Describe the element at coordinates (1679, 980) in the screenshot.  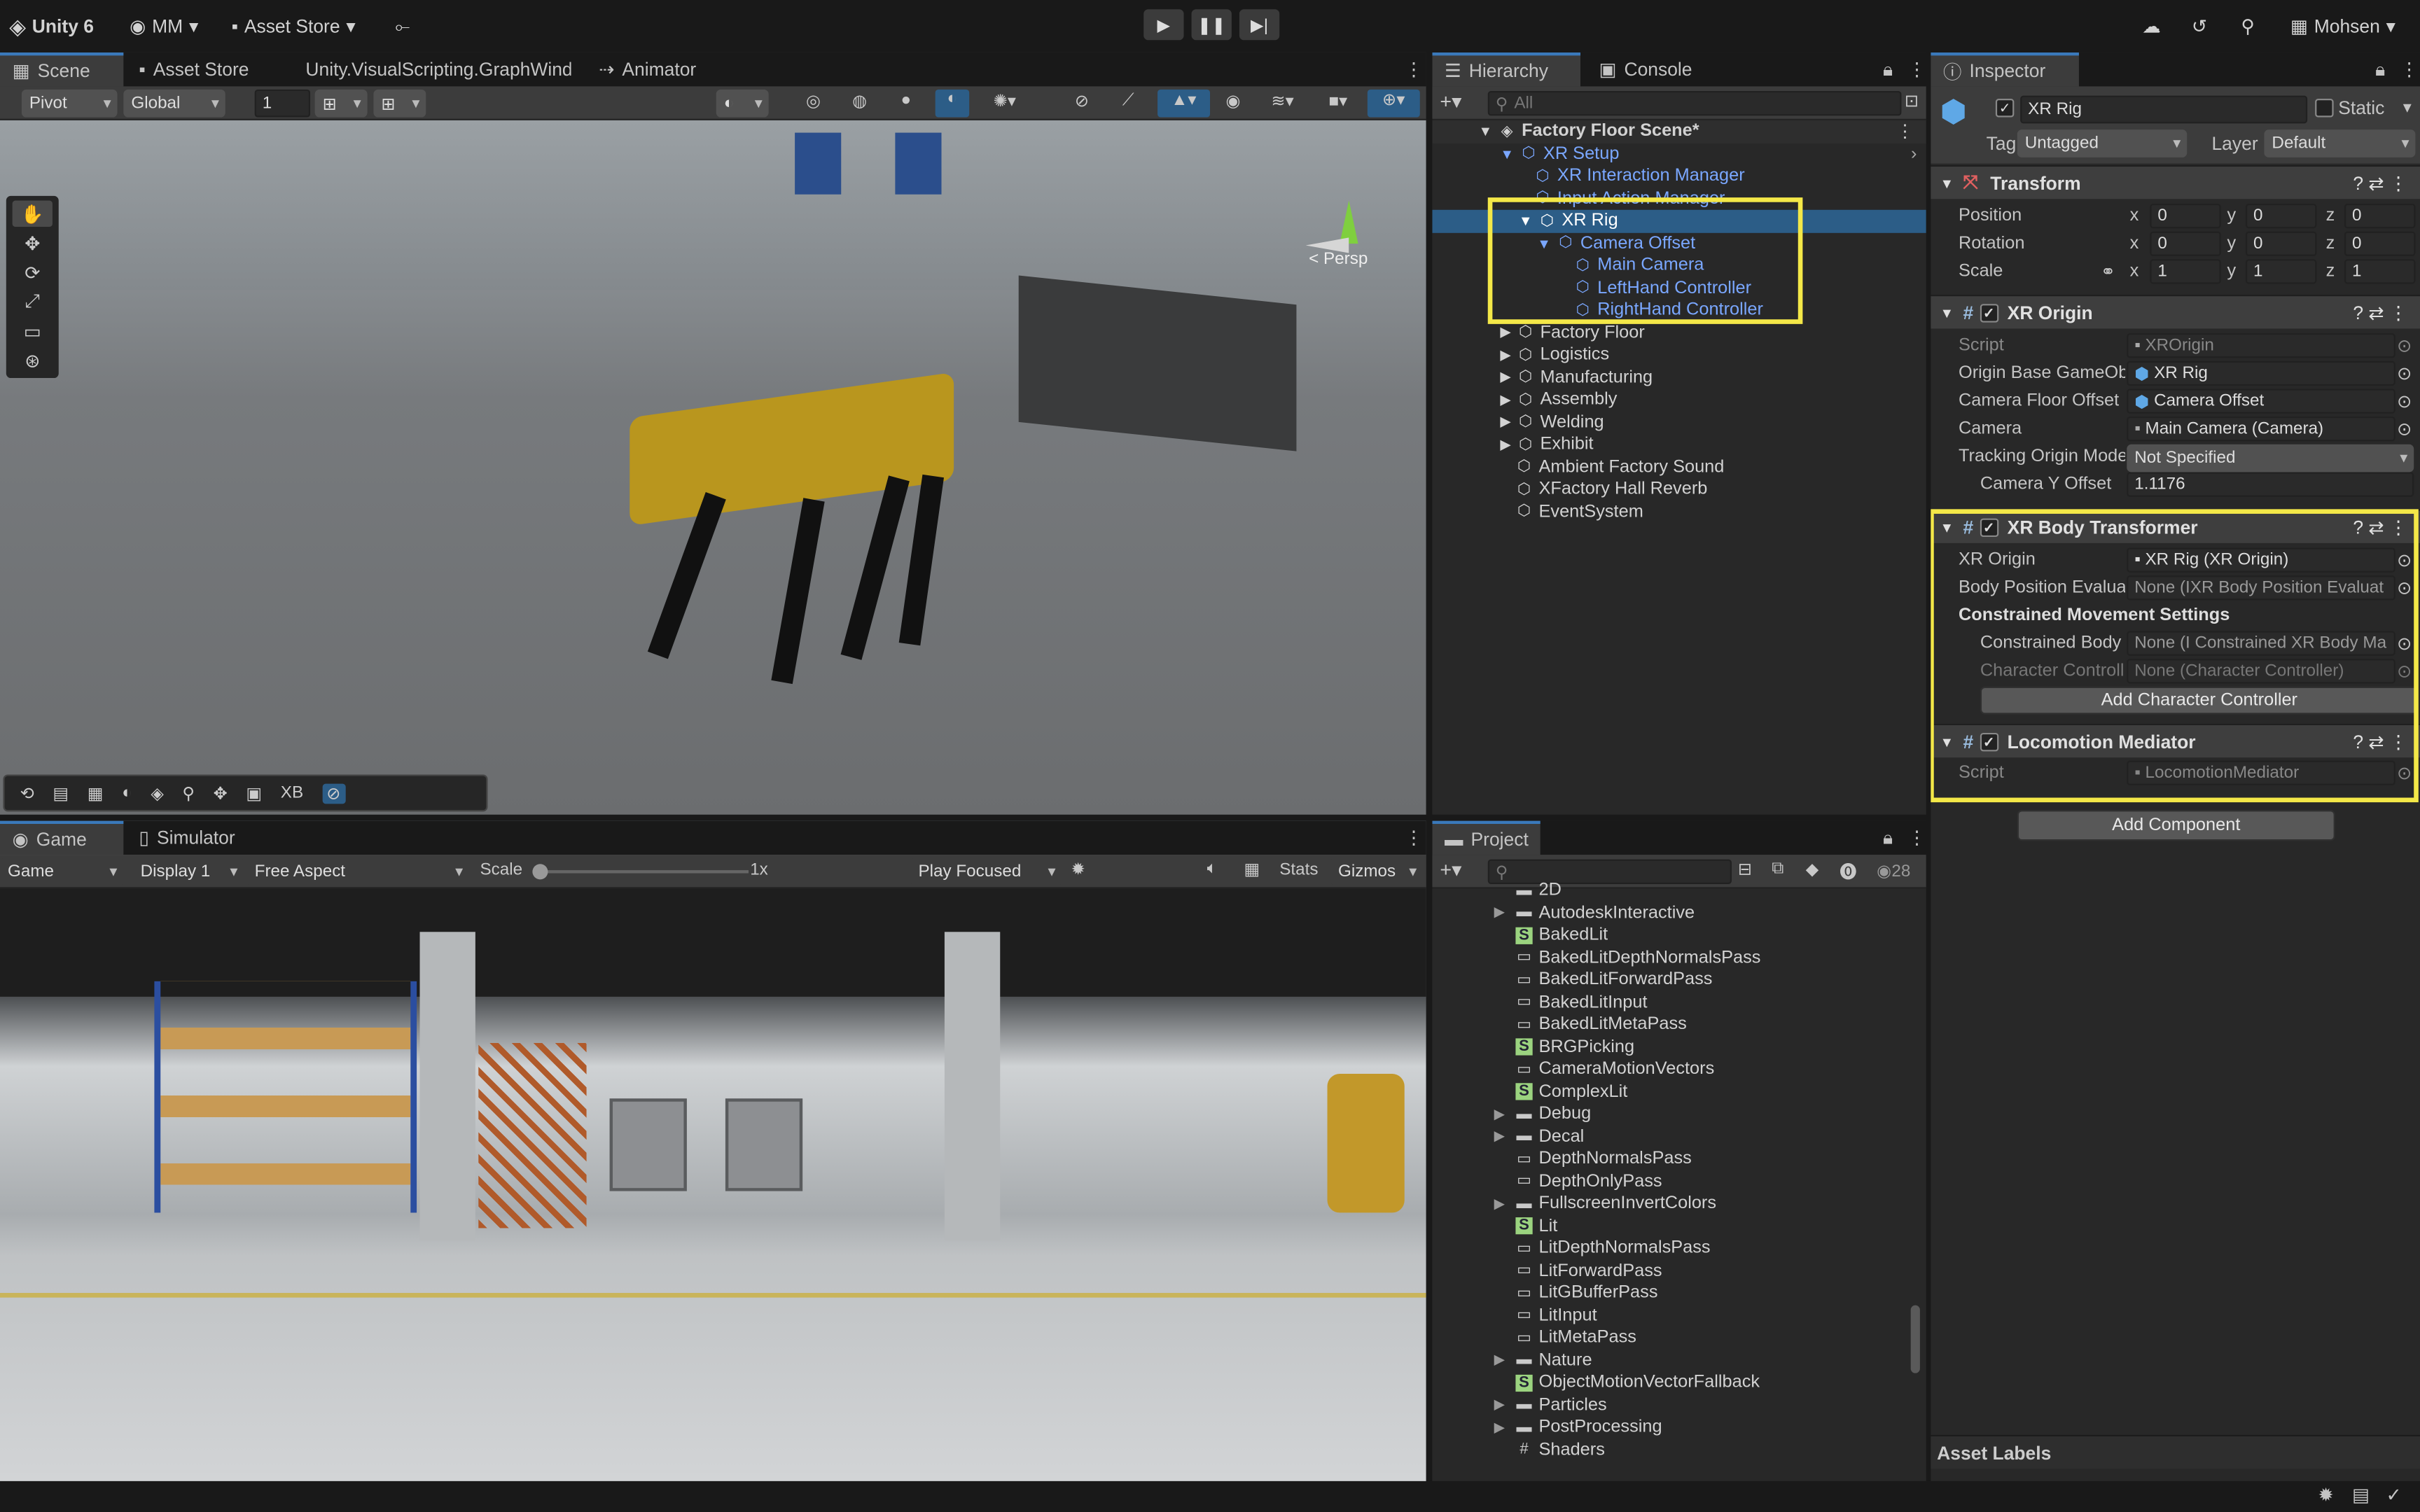
I see `project-item: ▭ BakedLitForwardPass` at that location.